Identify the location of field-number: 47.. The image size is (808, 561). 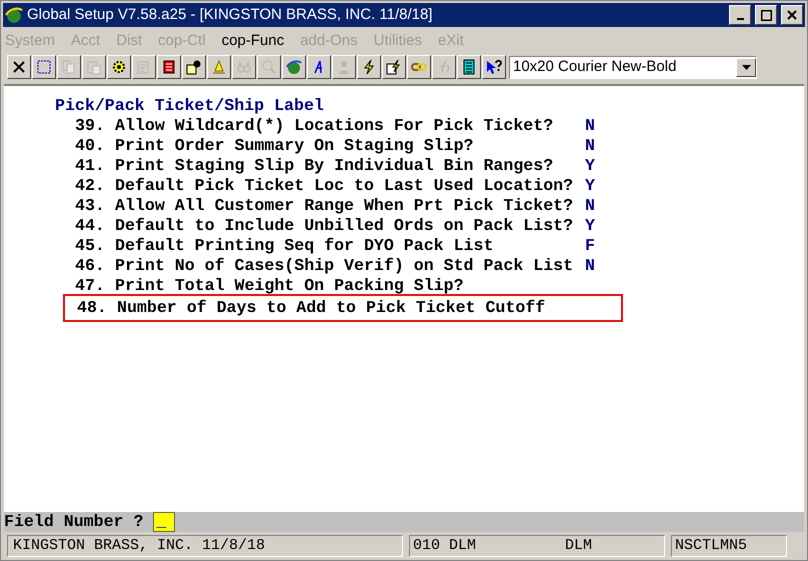
(90, 286).